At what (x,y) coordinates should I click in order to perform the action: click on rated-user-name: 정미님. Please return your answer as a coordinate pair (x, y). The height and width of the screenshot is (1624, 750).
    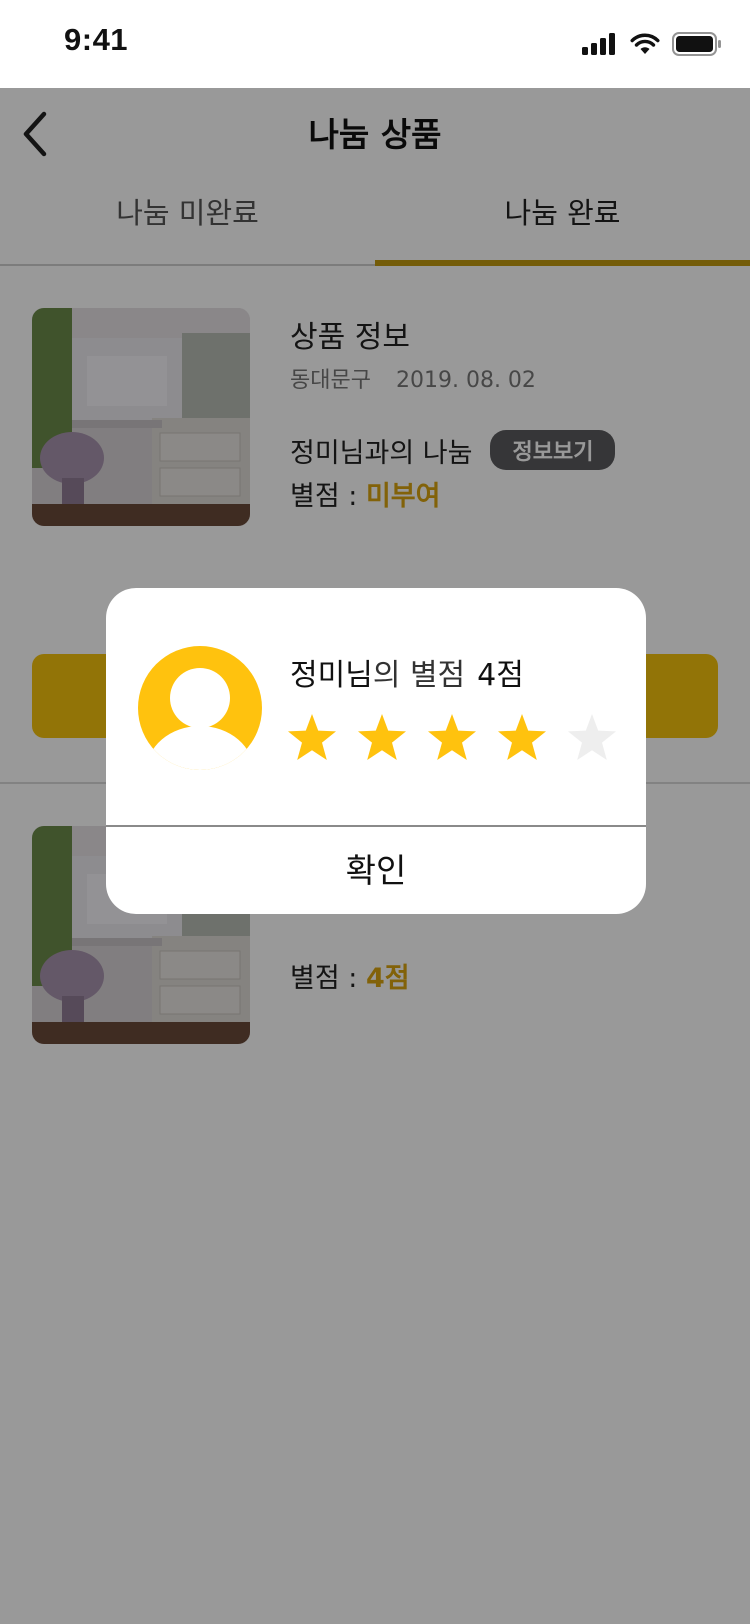
    Looking at the image, I should click on (331, 675).